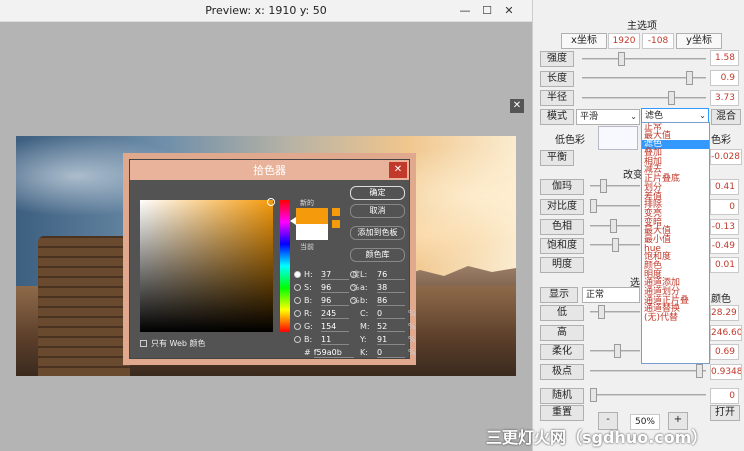  What do you see at coordinates (658, 41) in the screenshot?
I see `offset-value: -108` at bounding box center [658, 41].